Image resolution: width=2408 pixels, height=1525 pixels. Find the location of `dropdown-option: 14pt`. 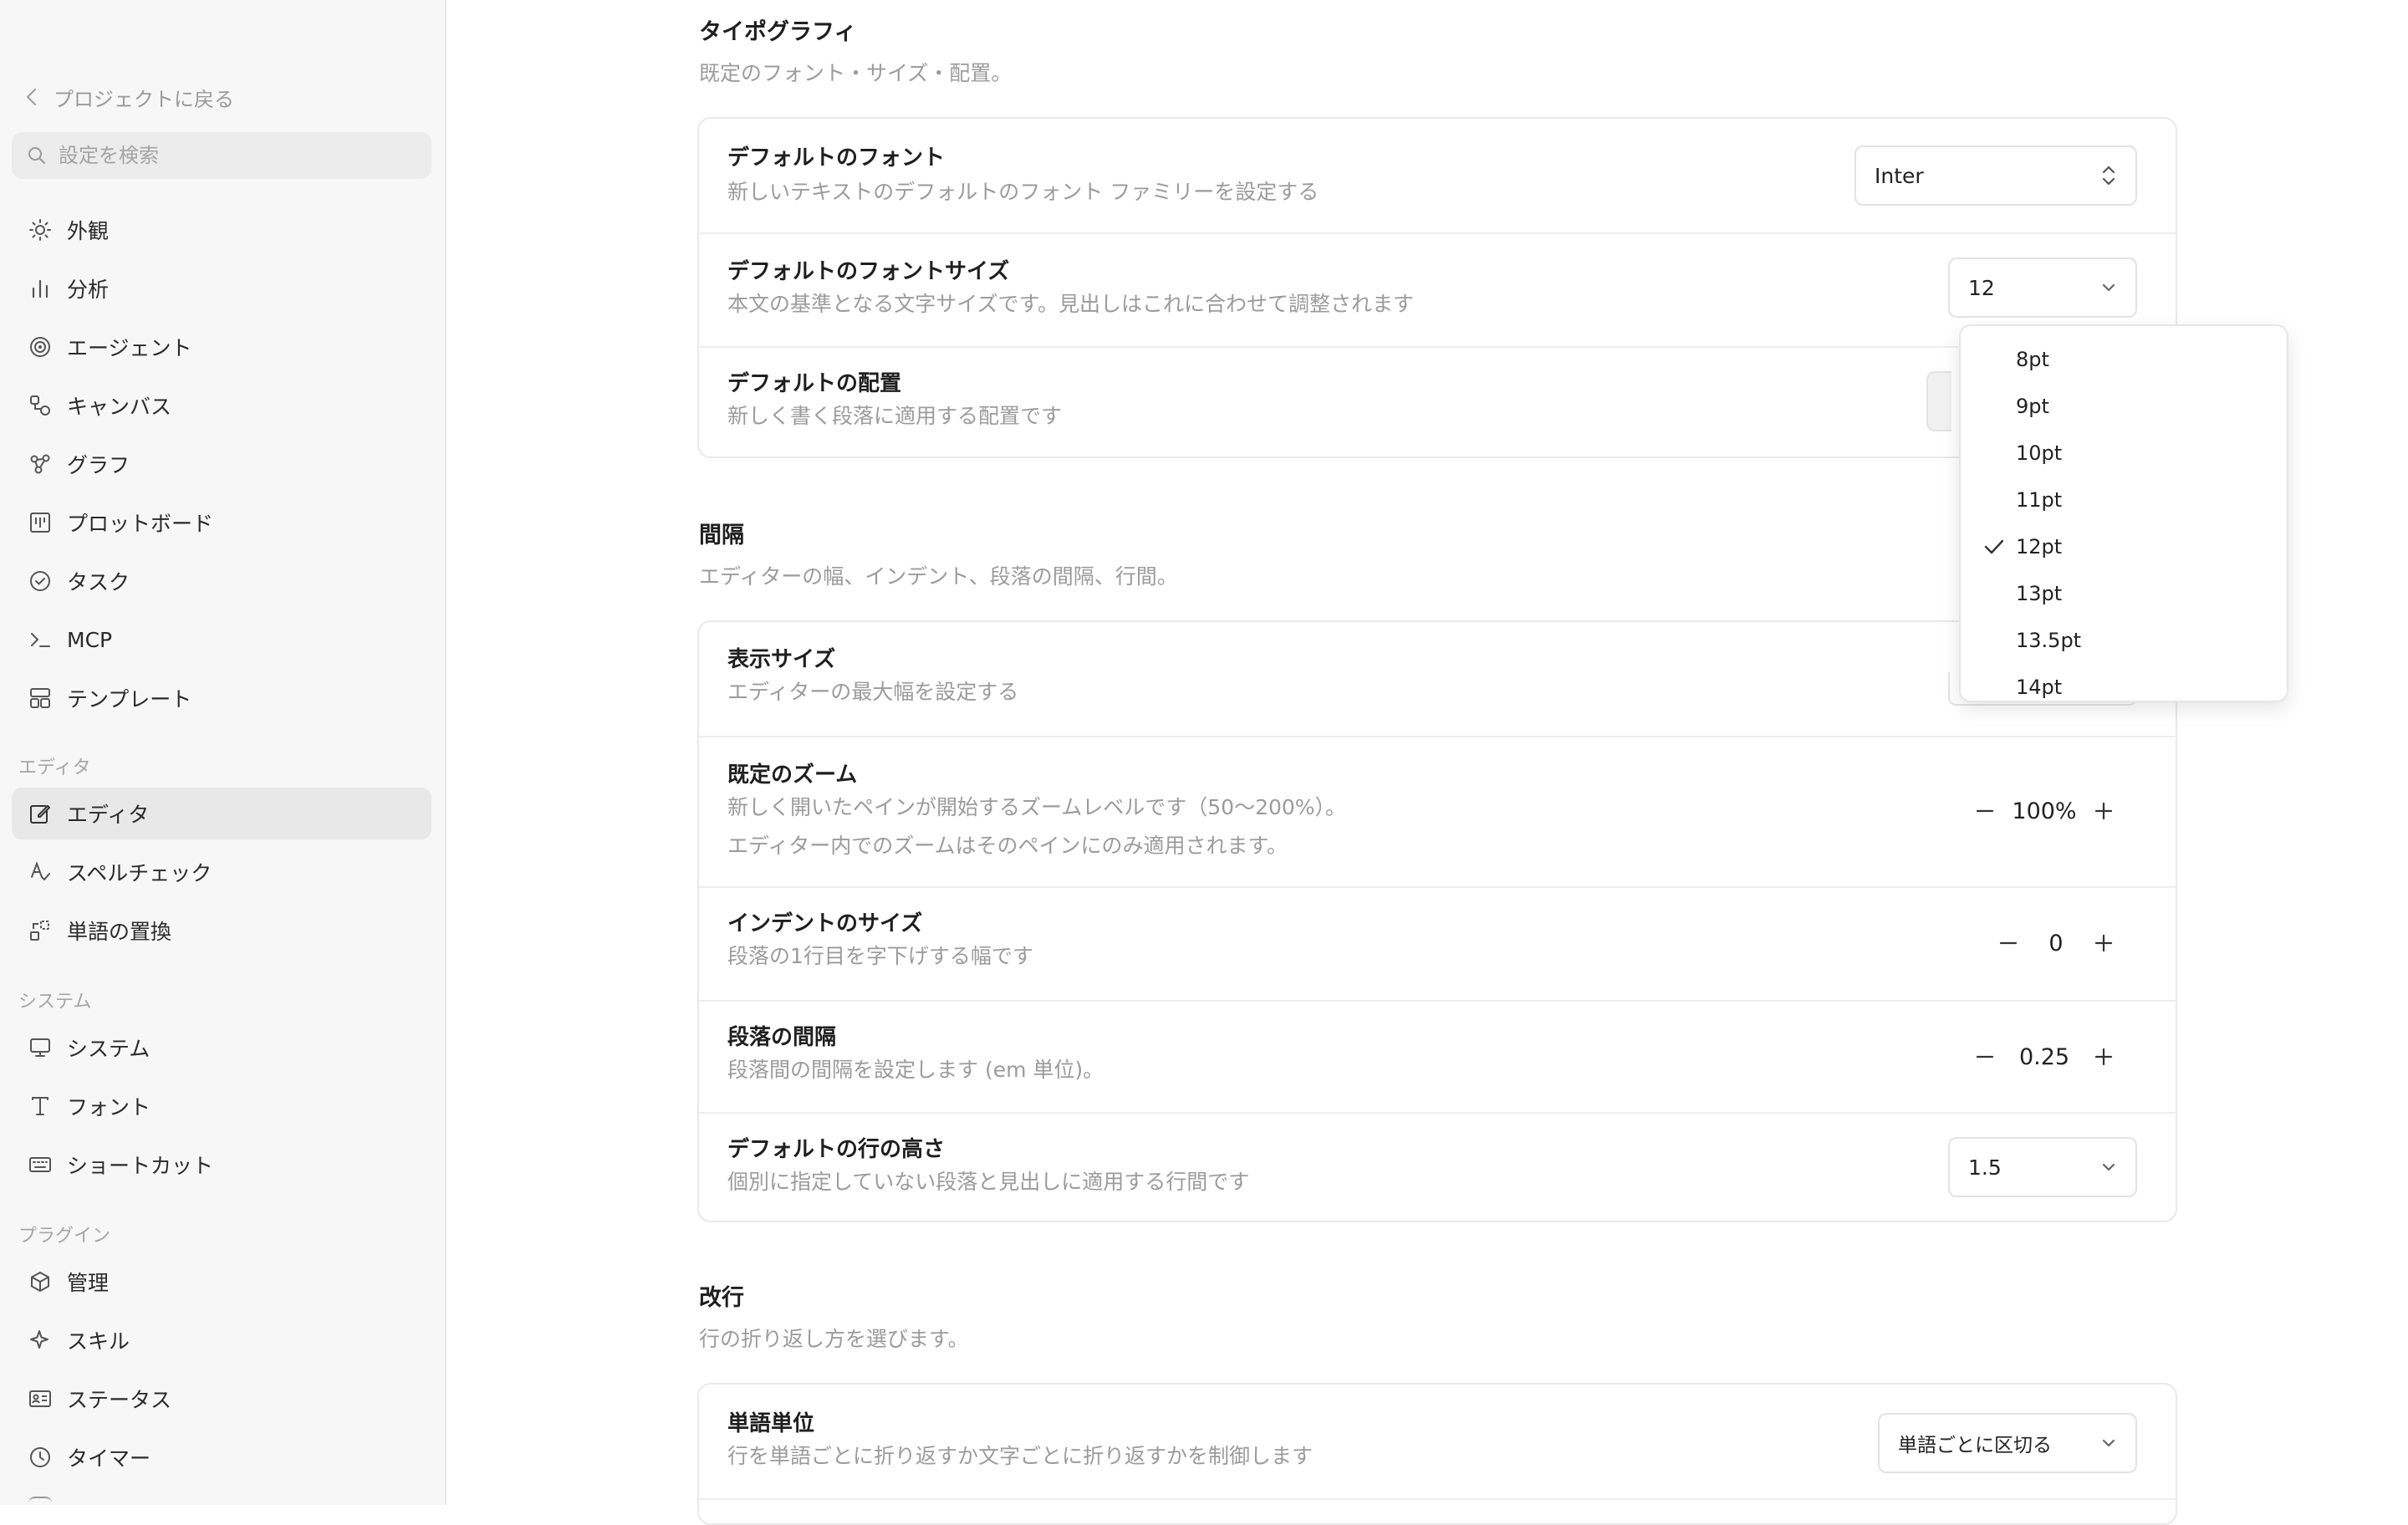

dropdown-option: 14pt is located at coordinates (2124, 682).